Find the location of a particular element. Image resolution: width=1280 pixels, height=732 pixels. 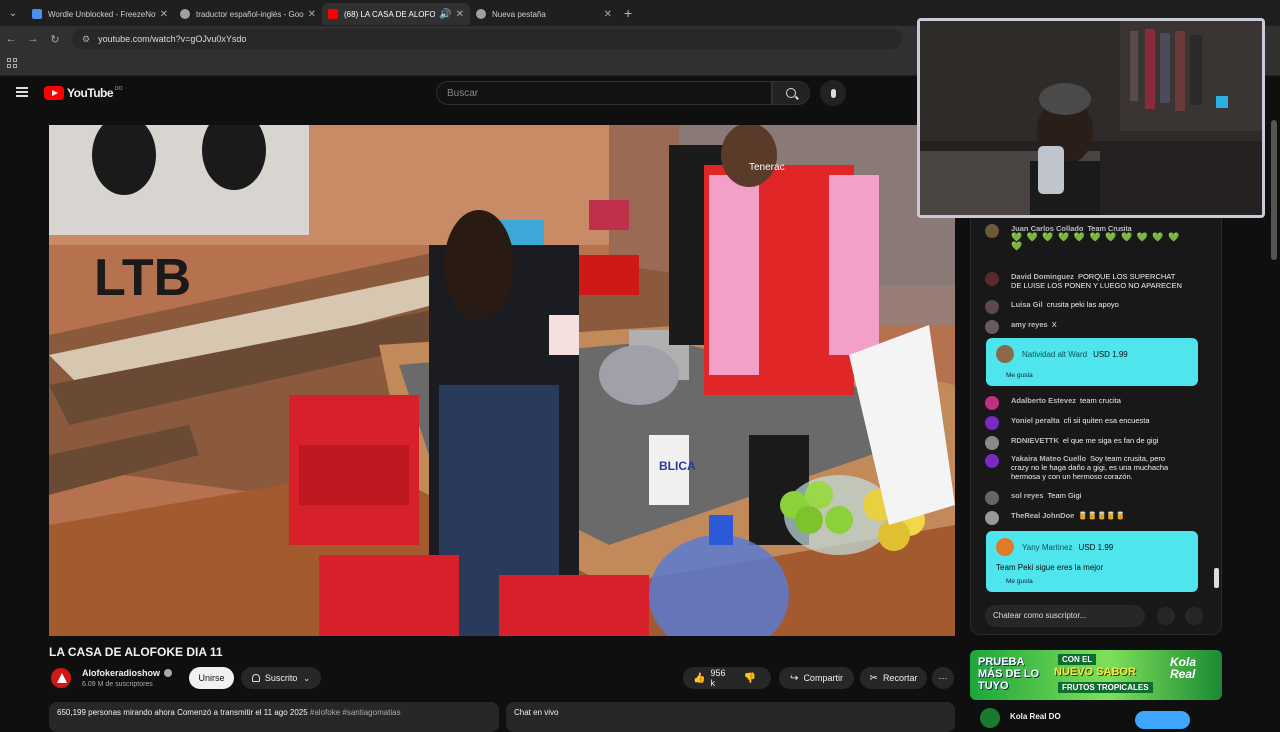

chat-author: Yakaira Mateo Cuello is located at coordinates (1048, 458).